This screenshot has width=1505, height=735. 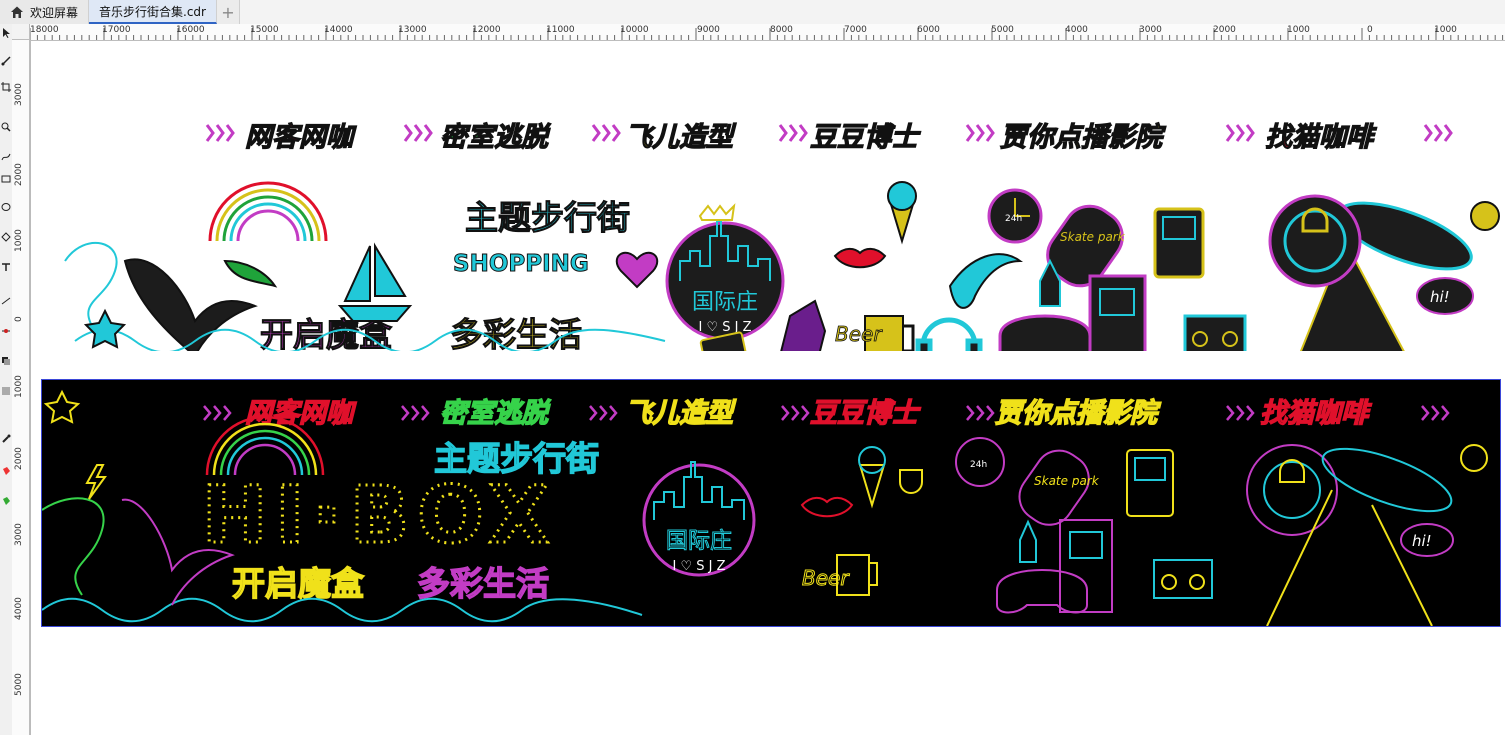 I want to click on ruler-label: 9000, so click(x=708, y=30).